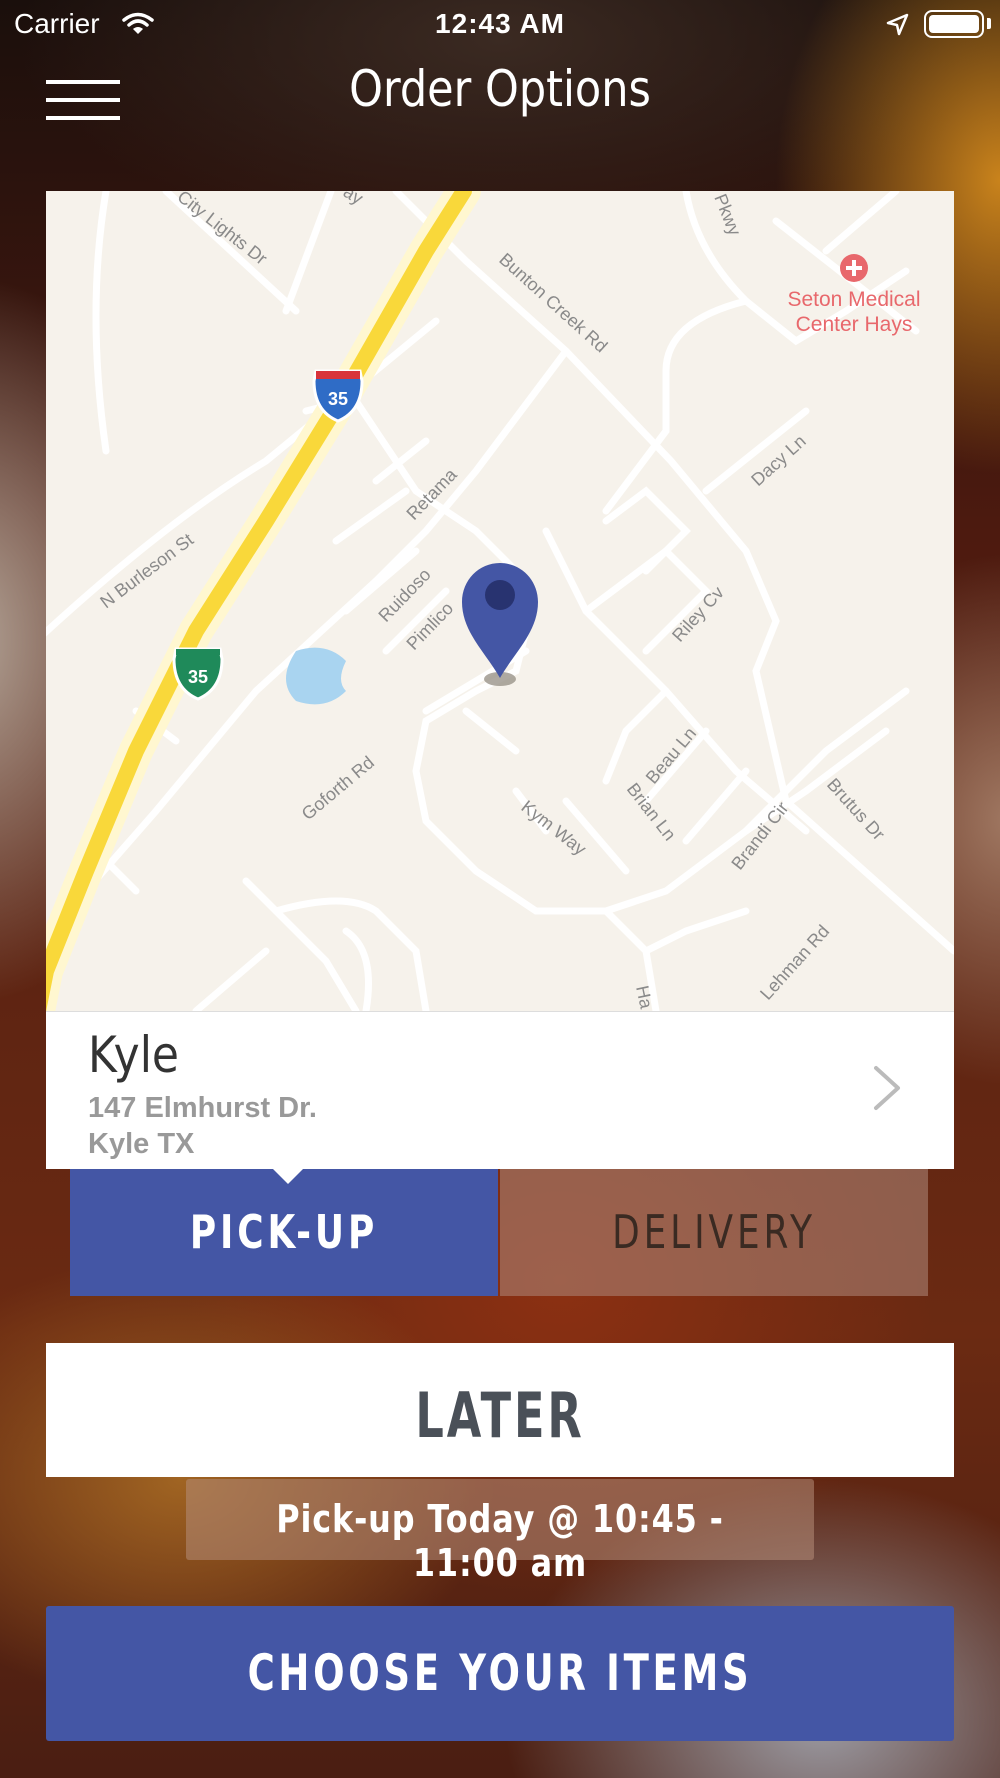 The height and width of the screenshot is (1778, 1000). What do you see at coordinates (500, 1415) in the screenshot?
I see `later-button-label: LATER` at bounding box center [500, 1415].